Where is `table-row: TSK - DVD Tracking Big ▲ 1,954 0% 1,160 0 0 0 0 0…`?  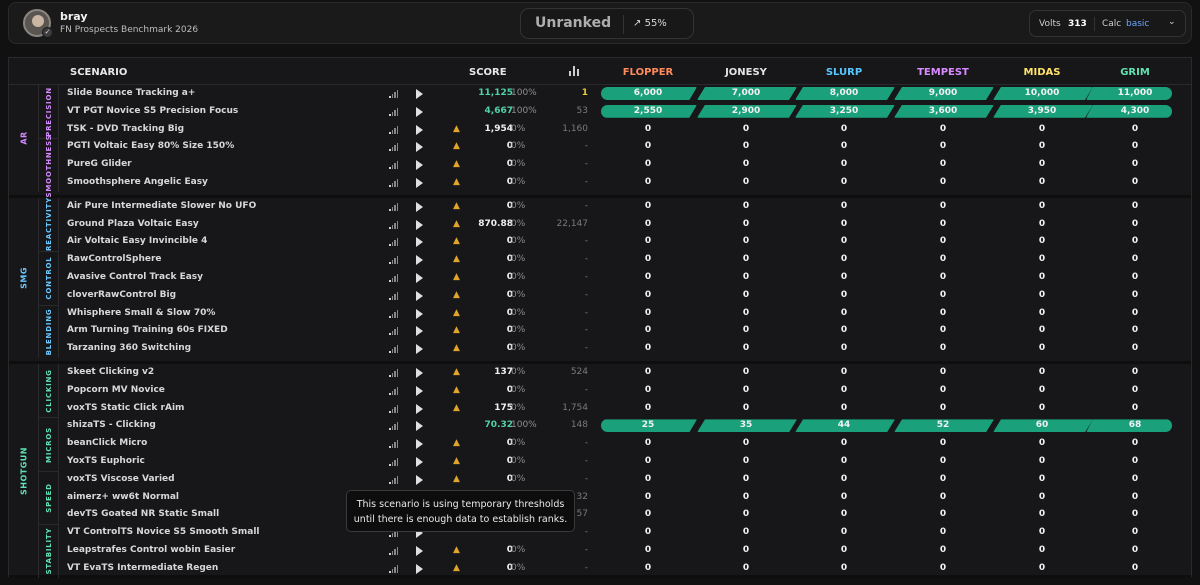
table-row: TSK - DVD Tracking Big ▲ 1,954 0% 1,160 0 0 0 0 0… is located at coordinates (626, 130).